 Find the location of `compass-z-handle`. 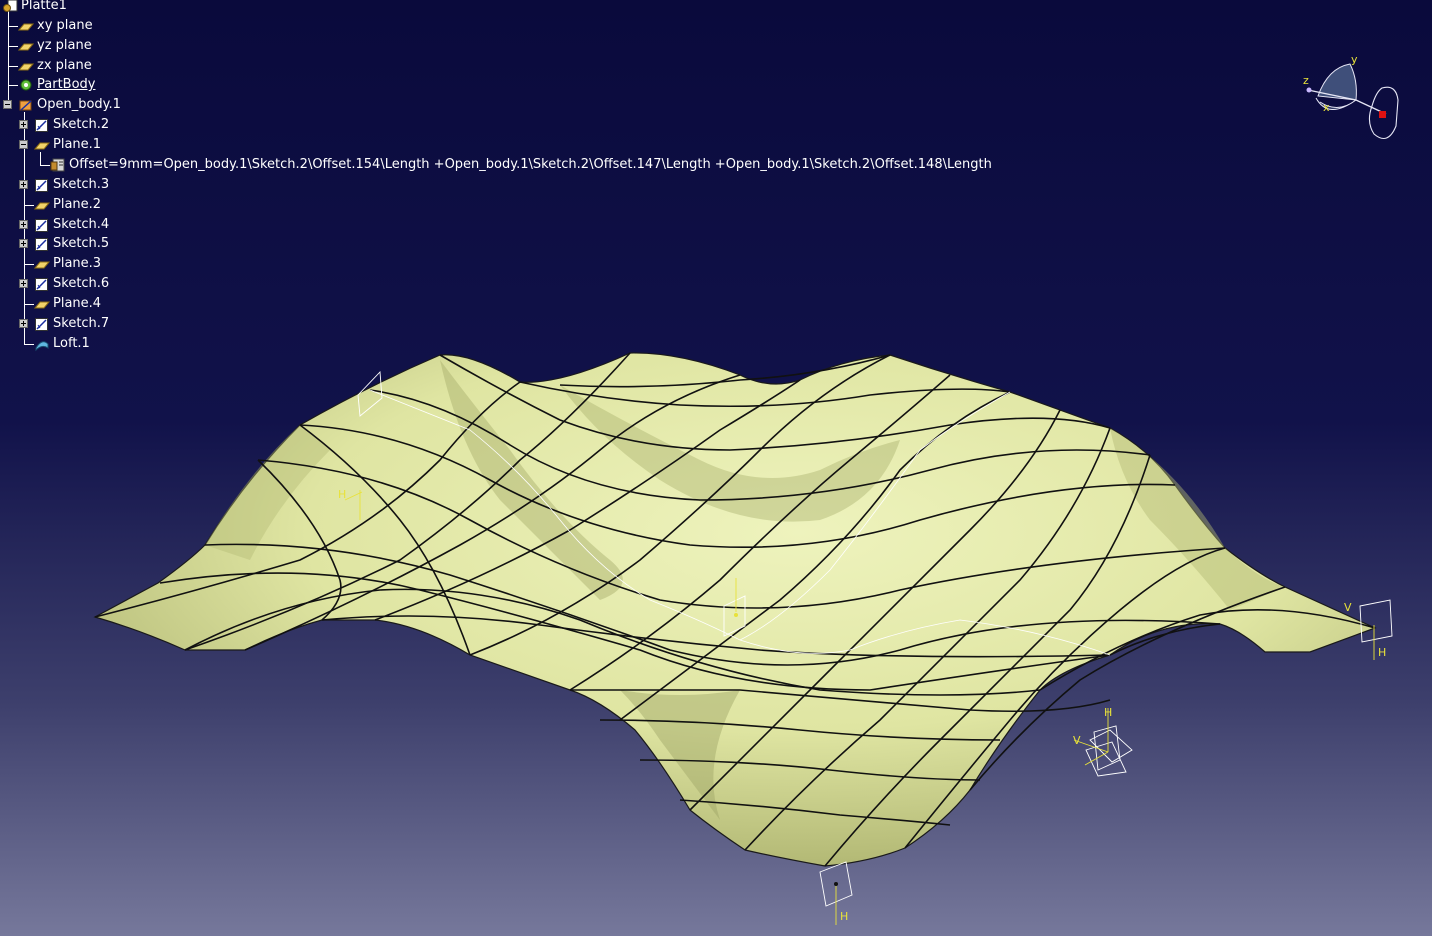

compass-z-handle is located at coordinates (1309, 90).